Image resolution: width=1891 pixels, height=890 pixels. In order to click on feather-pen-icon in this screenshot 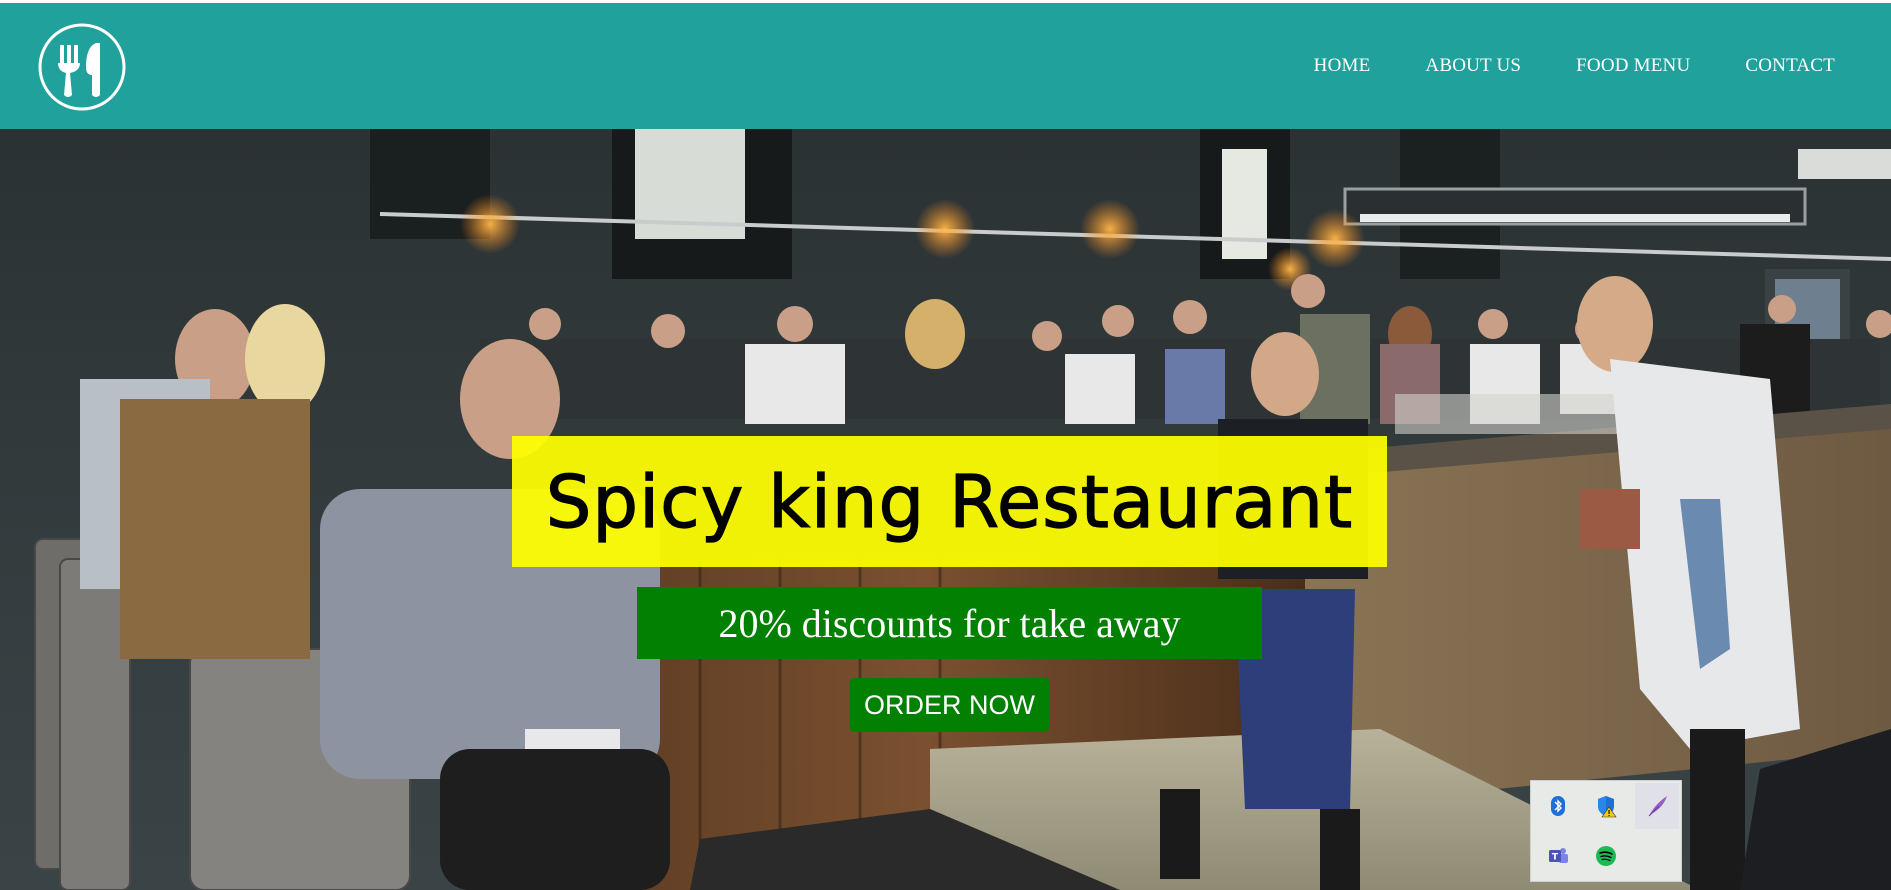, I will do `click(1657, 806)`.